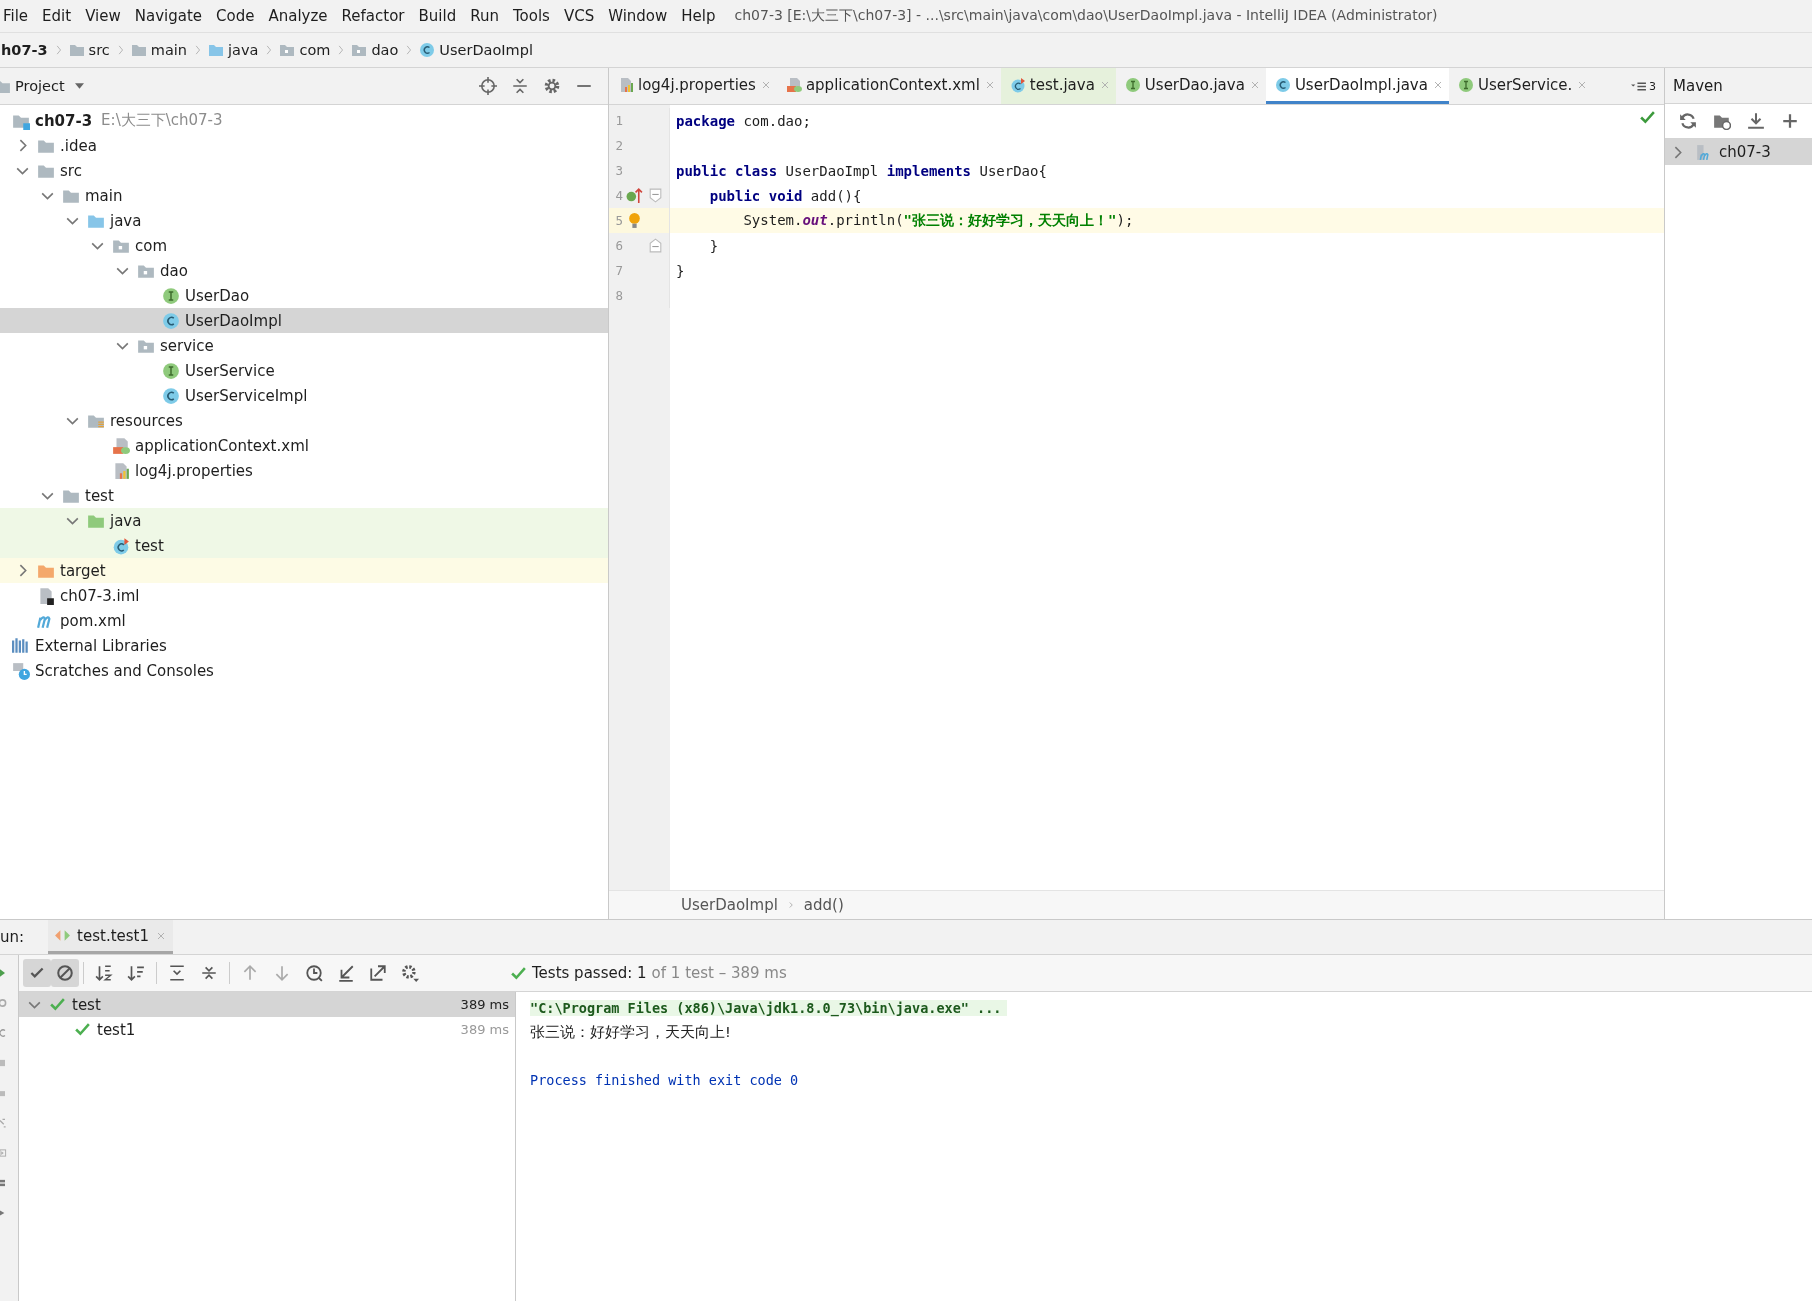 The image size is (1812, 1301). I want to click on expand-all-icon, so click(177, 973).